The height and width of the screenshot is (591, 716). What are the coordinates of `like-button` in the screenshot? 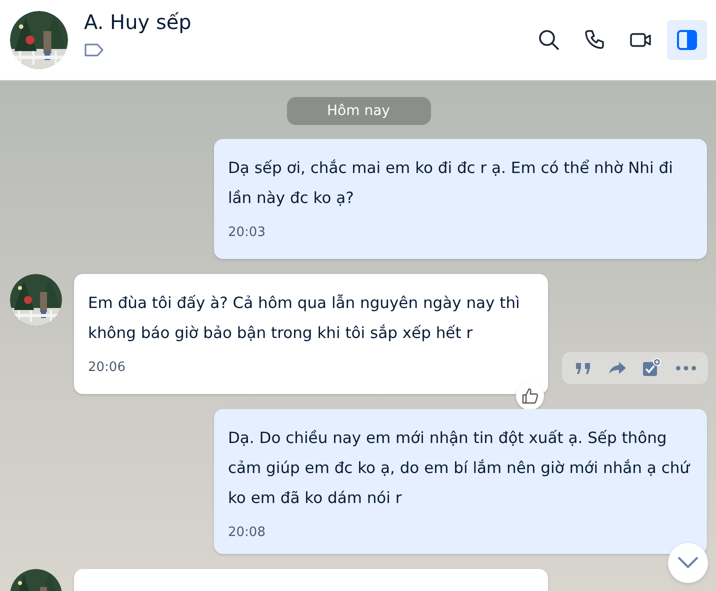 It's located at (530, 396).